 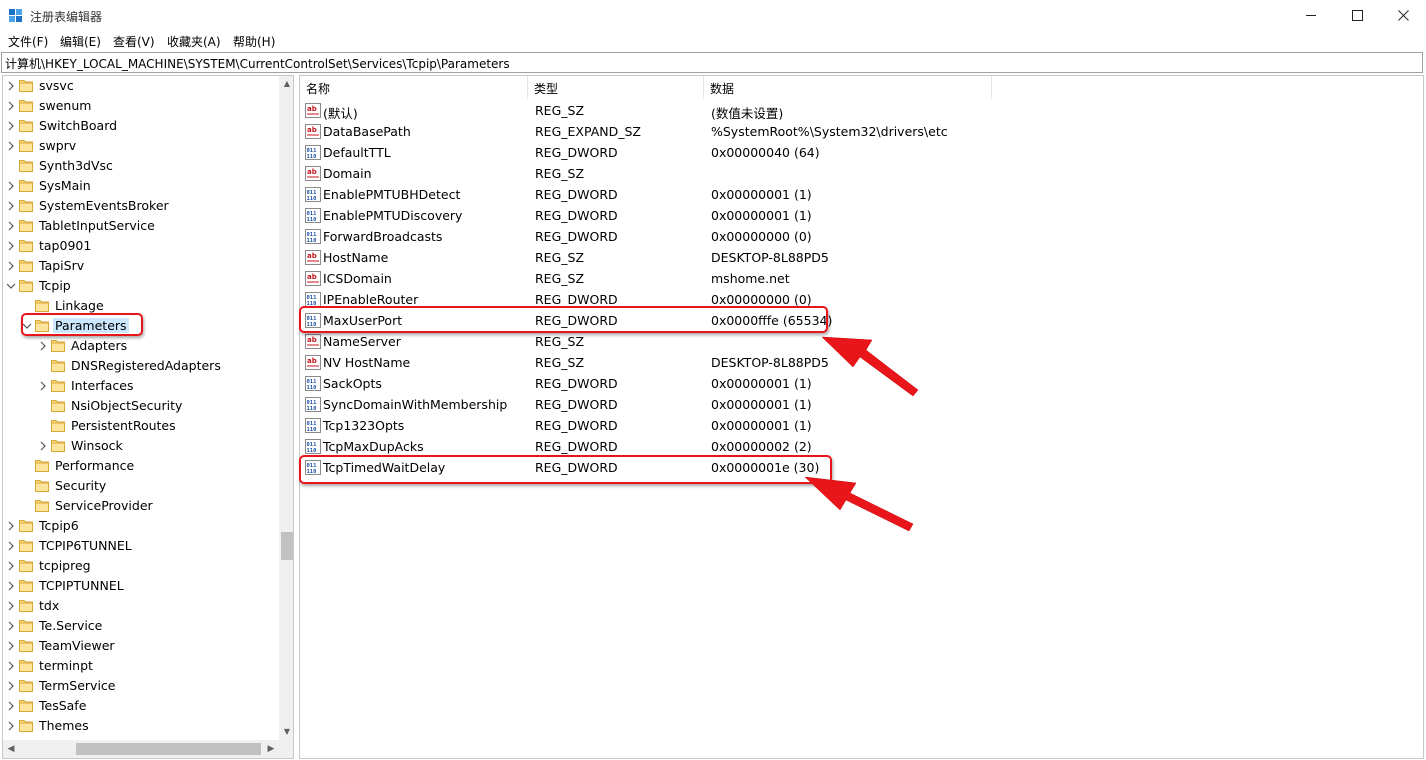 I want to click on tree-item: TapiSrv, so click(x=141, y=266).